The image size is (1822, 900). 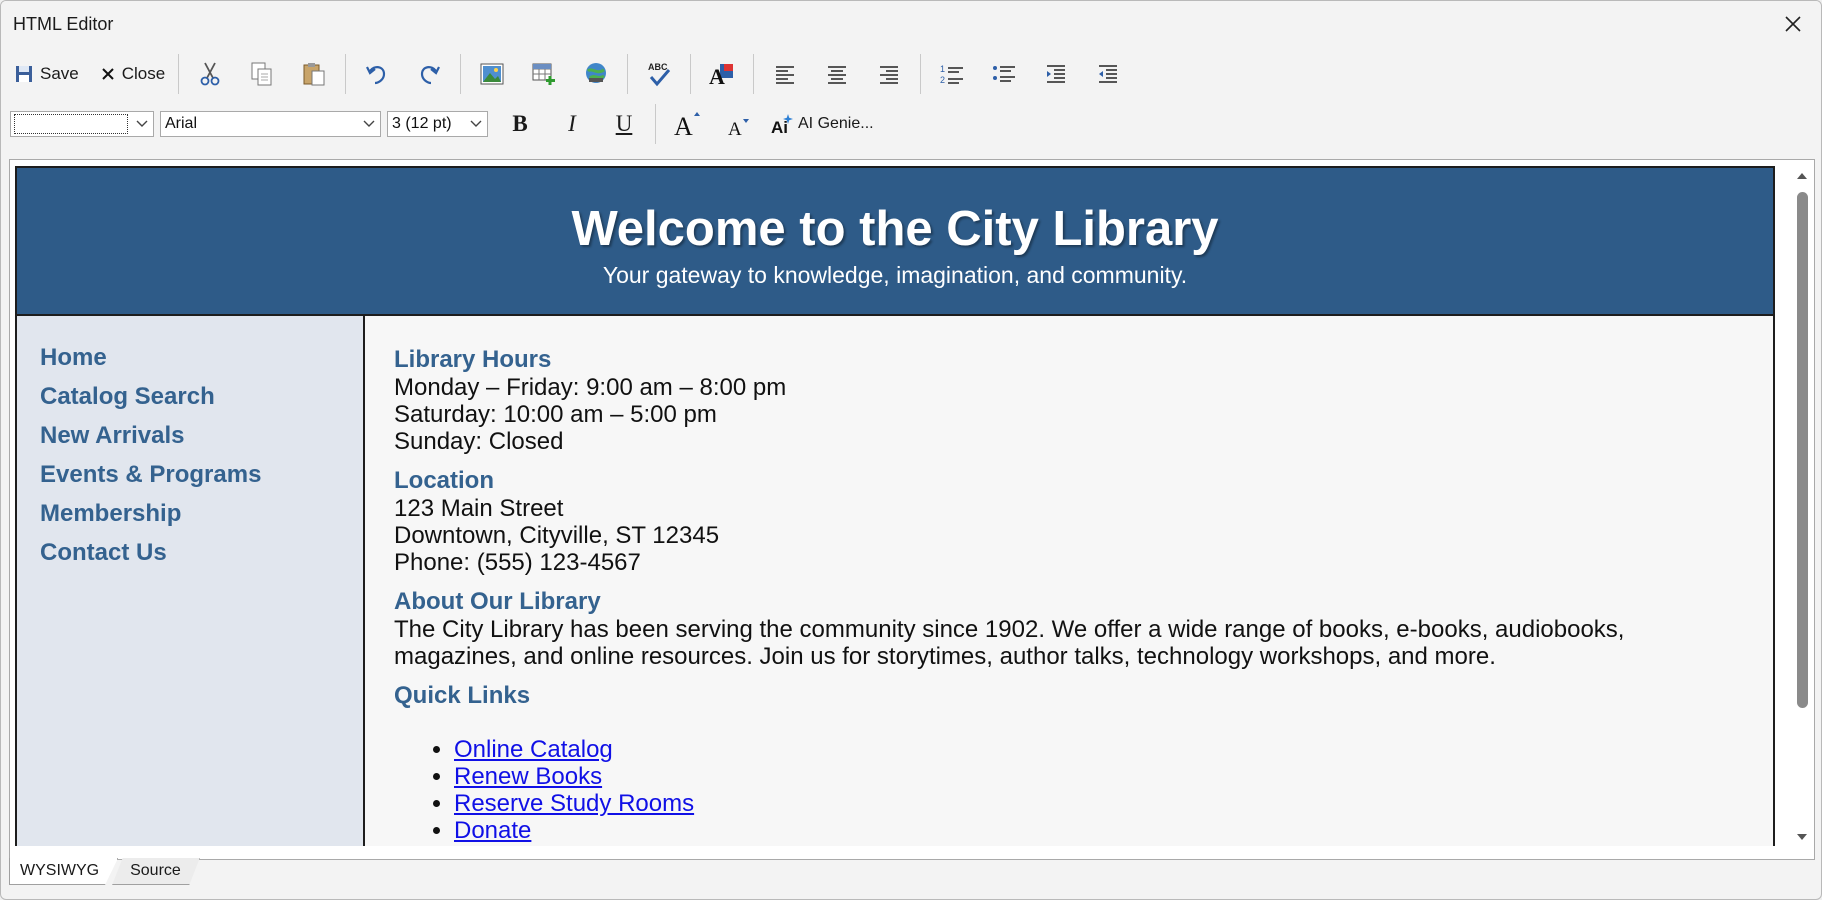 What do you see at coordinates (1056, 74) in the screenshot?
I see `indent-button` at bounding box center [1056, 74].